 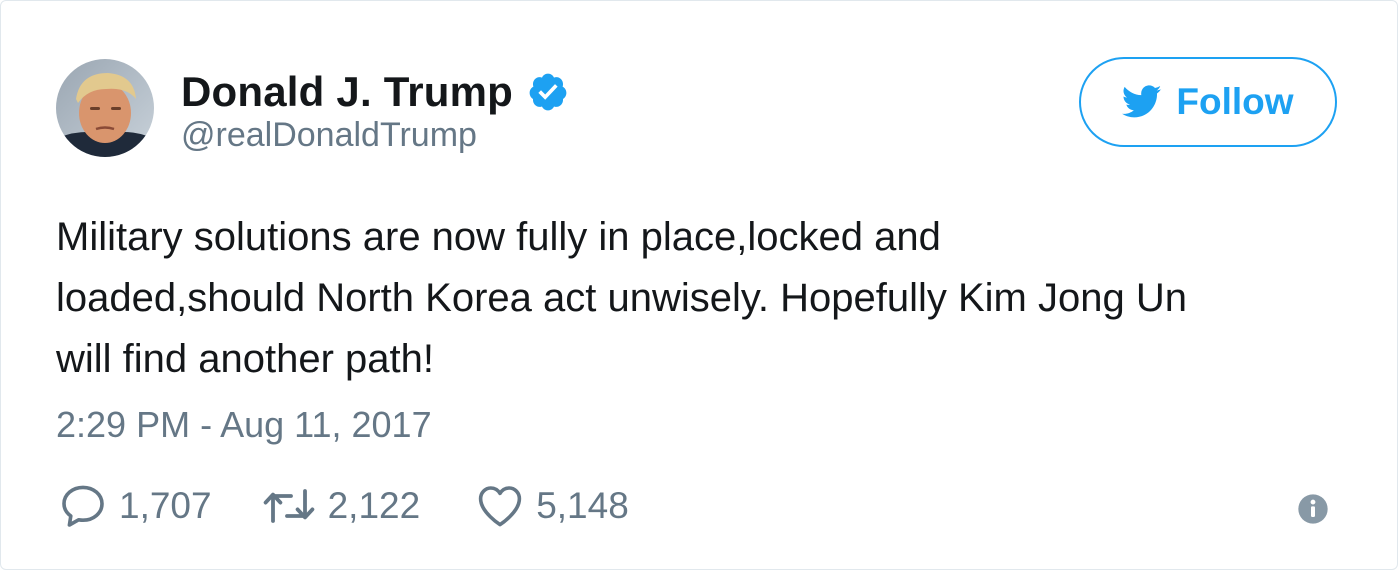 I want to click on tweet-actions: 1,707 2,122 5,148, so click(x=344, y=506).